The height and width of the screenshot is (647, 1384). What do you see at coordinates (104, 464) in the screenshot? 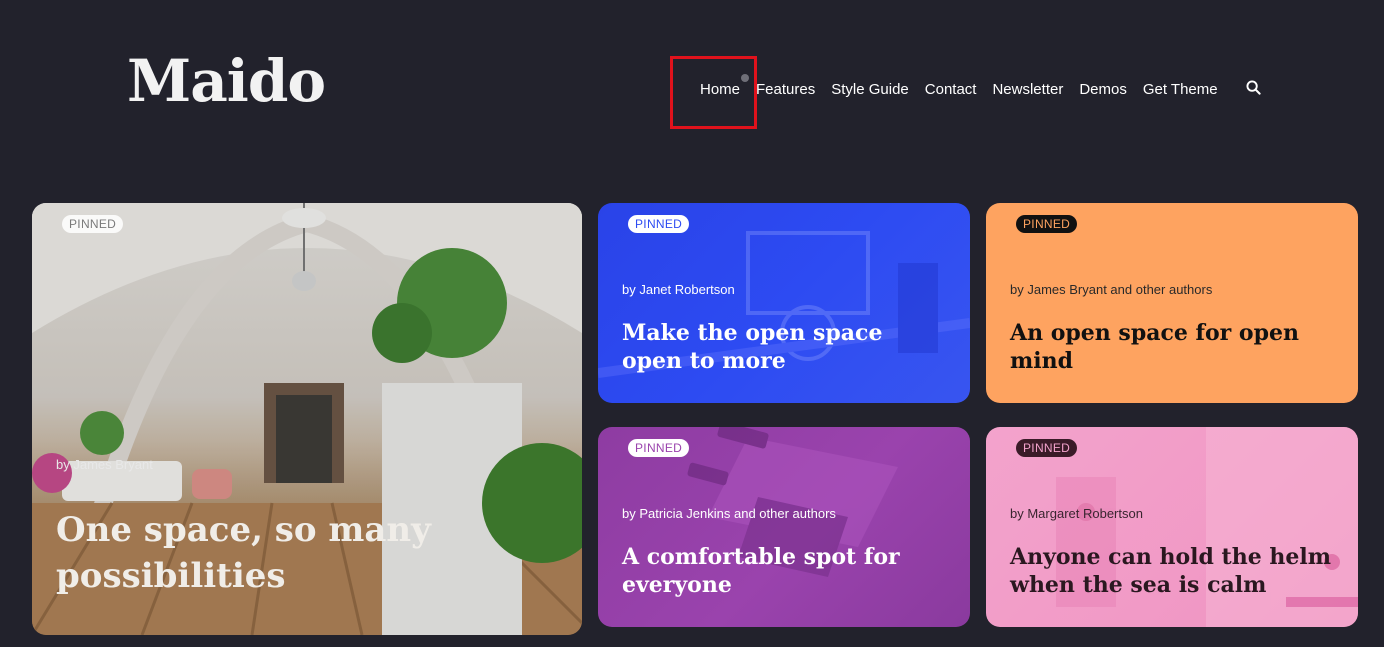
I see `post-author: by James Bryant` at bounding box center [104, 464].